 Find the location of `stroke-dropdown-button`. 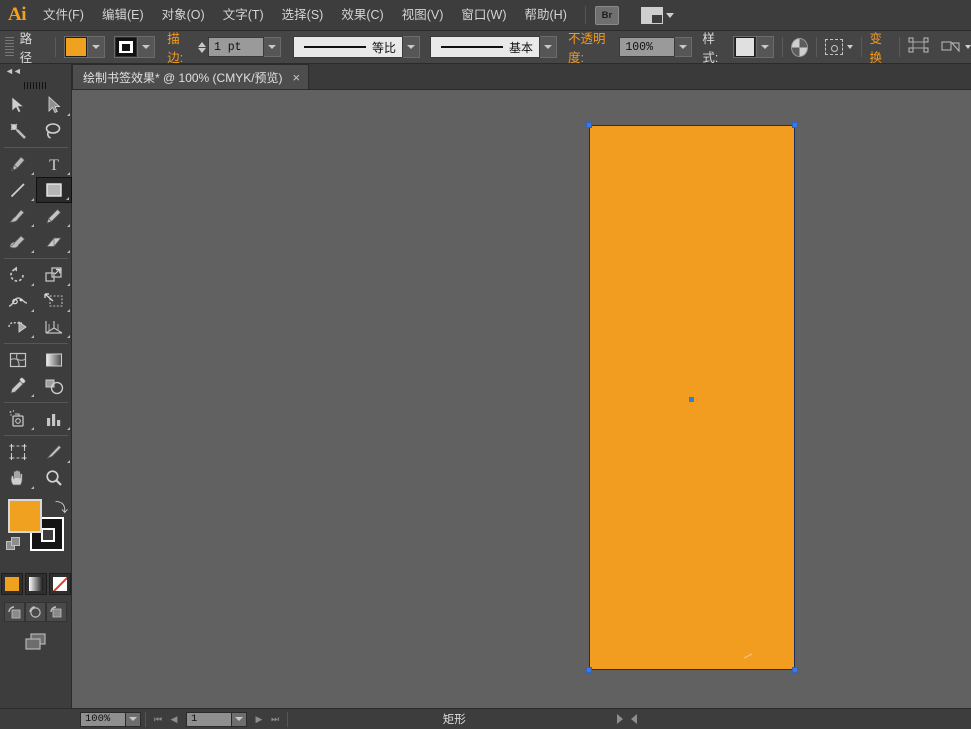

stroke-dropdown-button is located at coordinates (147, 47).